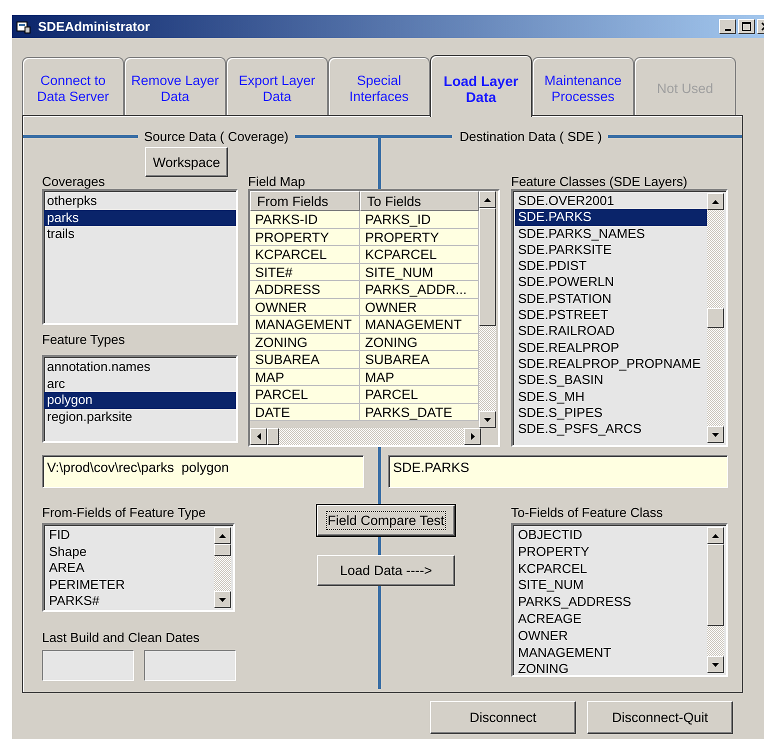  I want to click on field-compare-button: Field Compare Test, so click(386, 520).